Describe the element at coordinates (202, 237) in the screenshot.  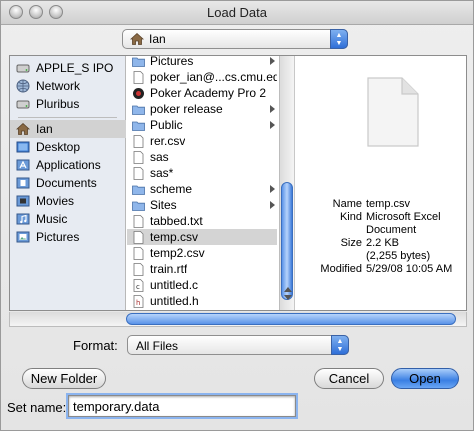
I see `list-item-selected: temp.csv` at that location.